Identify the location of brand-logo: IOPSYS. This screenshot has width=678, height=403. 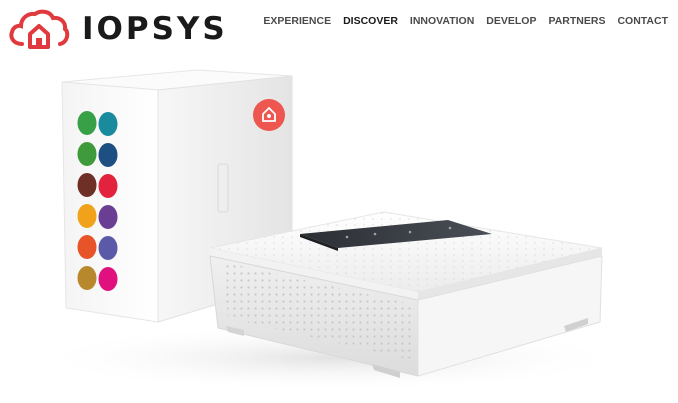
(118, 29).